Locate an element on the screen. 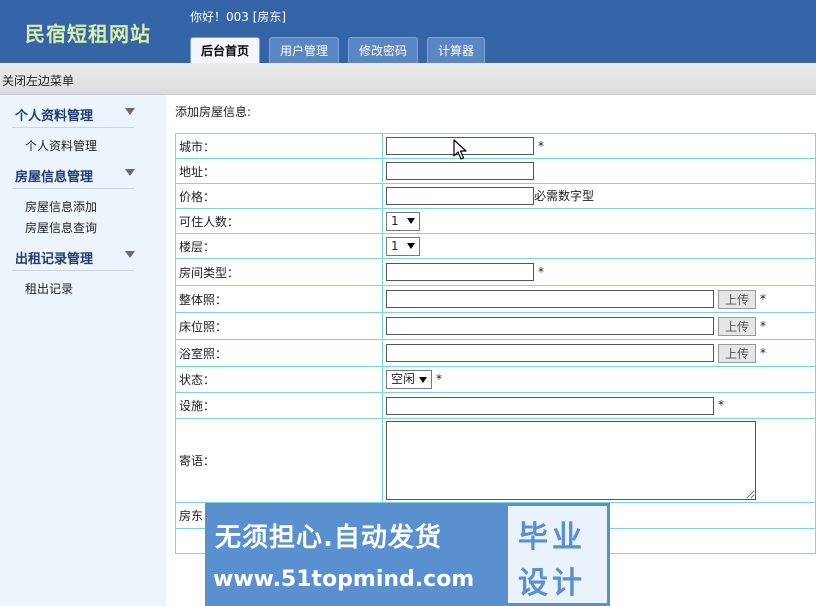 The height and width of the screenshot is (606, 816). page-title: 添加房屋信息: is located at coordinates (213, 112).